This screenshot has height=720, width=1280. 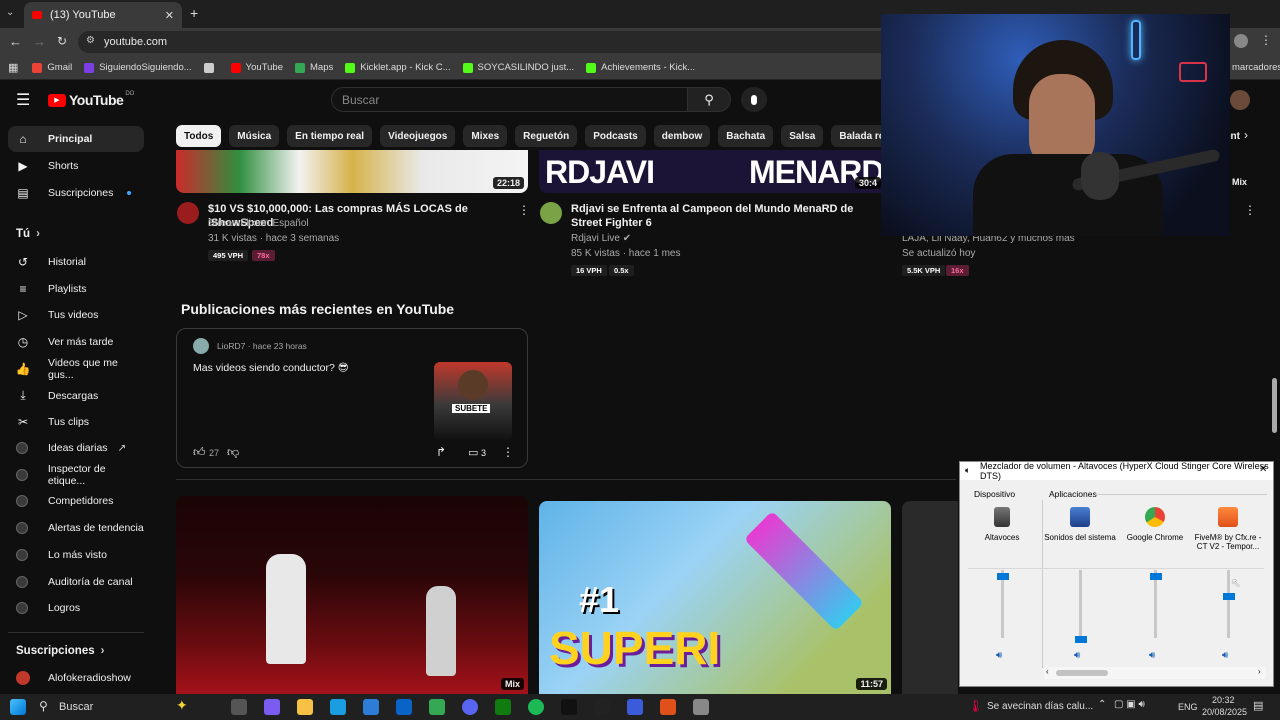 I want to click on chrome-icon, so click(x=1155, y=517).